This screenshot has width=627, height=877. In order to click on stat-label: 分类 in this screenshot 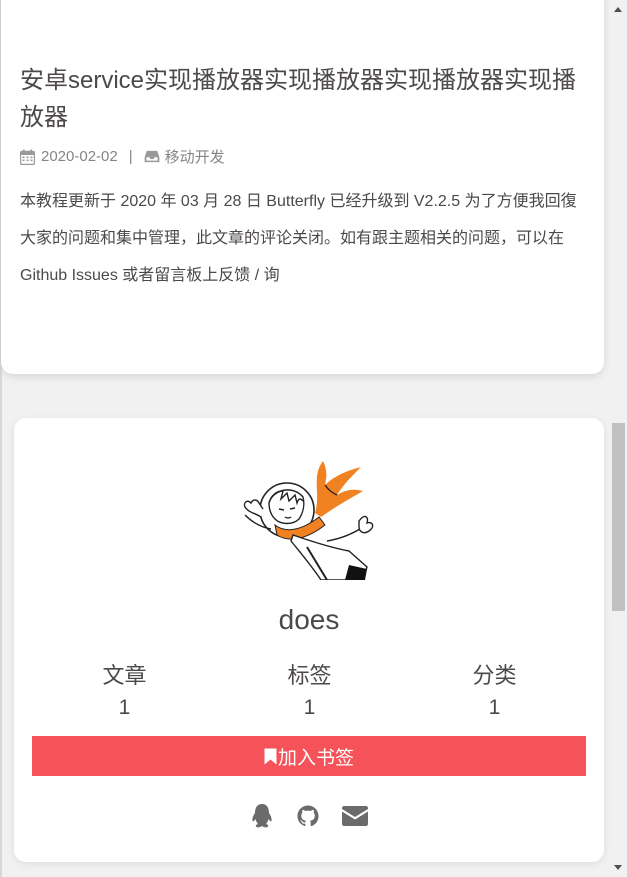, I will do `click(494, 675)`.